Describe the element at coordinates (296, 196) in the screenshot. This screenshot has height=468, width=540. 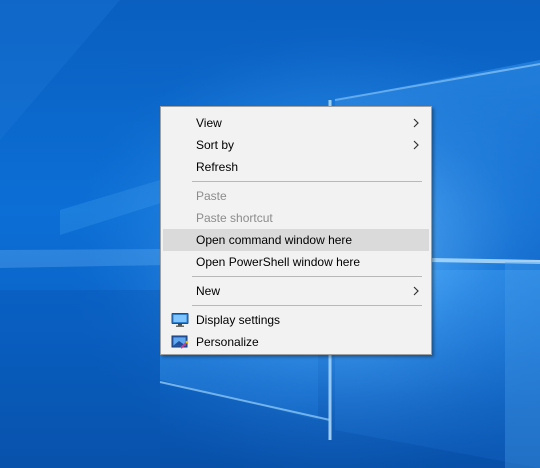
I see `menu-item-paste: Paste` at that location.